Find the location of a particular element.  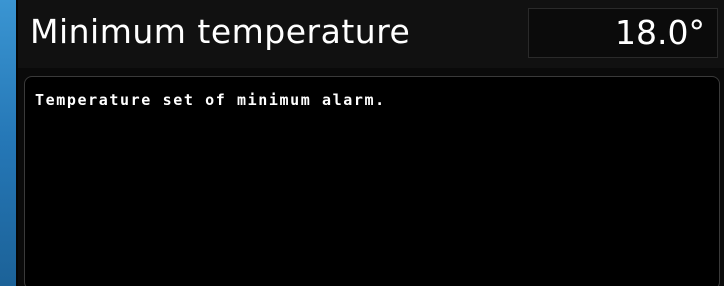

parameter-value-field: 18.0° is located at coordinates (623, 33).